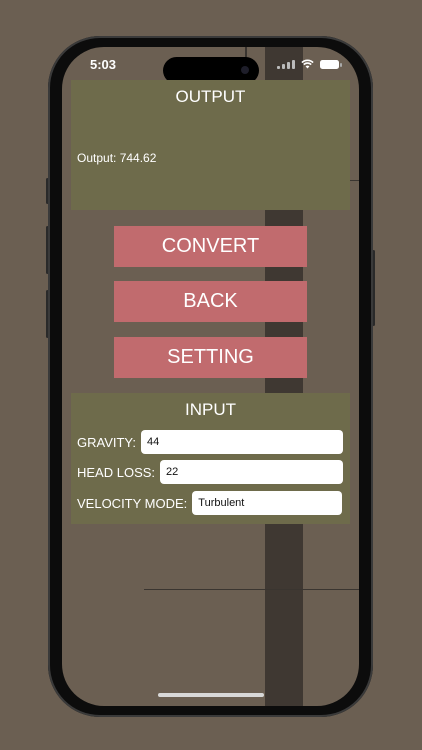  Describe the element at coordinates (132, 503) in the screenshot. I see `velocity-mode-label: VELOCITY MODE:` at that location.